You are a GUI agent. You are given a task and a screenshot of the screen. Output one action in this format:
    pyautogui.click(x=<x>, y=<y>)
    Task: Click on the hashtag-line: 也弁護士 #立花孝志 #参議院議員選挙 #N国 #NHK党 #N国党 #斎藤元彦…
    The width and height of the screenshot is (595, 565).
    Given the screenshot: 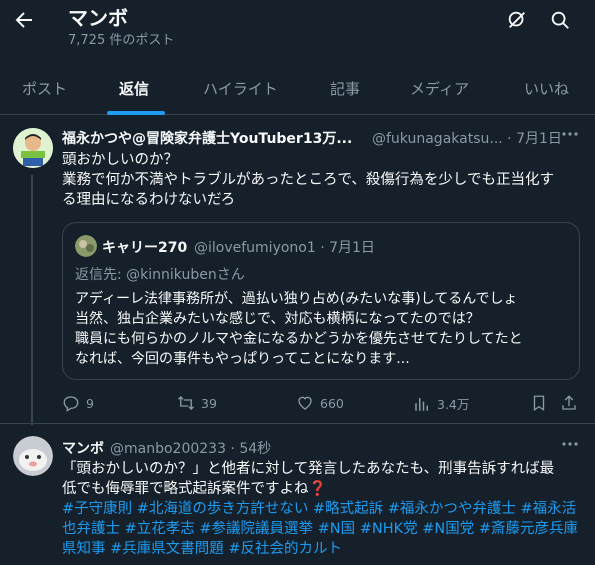 What is the action you would take?
    pyautogui.click(x=320, y=529)
    